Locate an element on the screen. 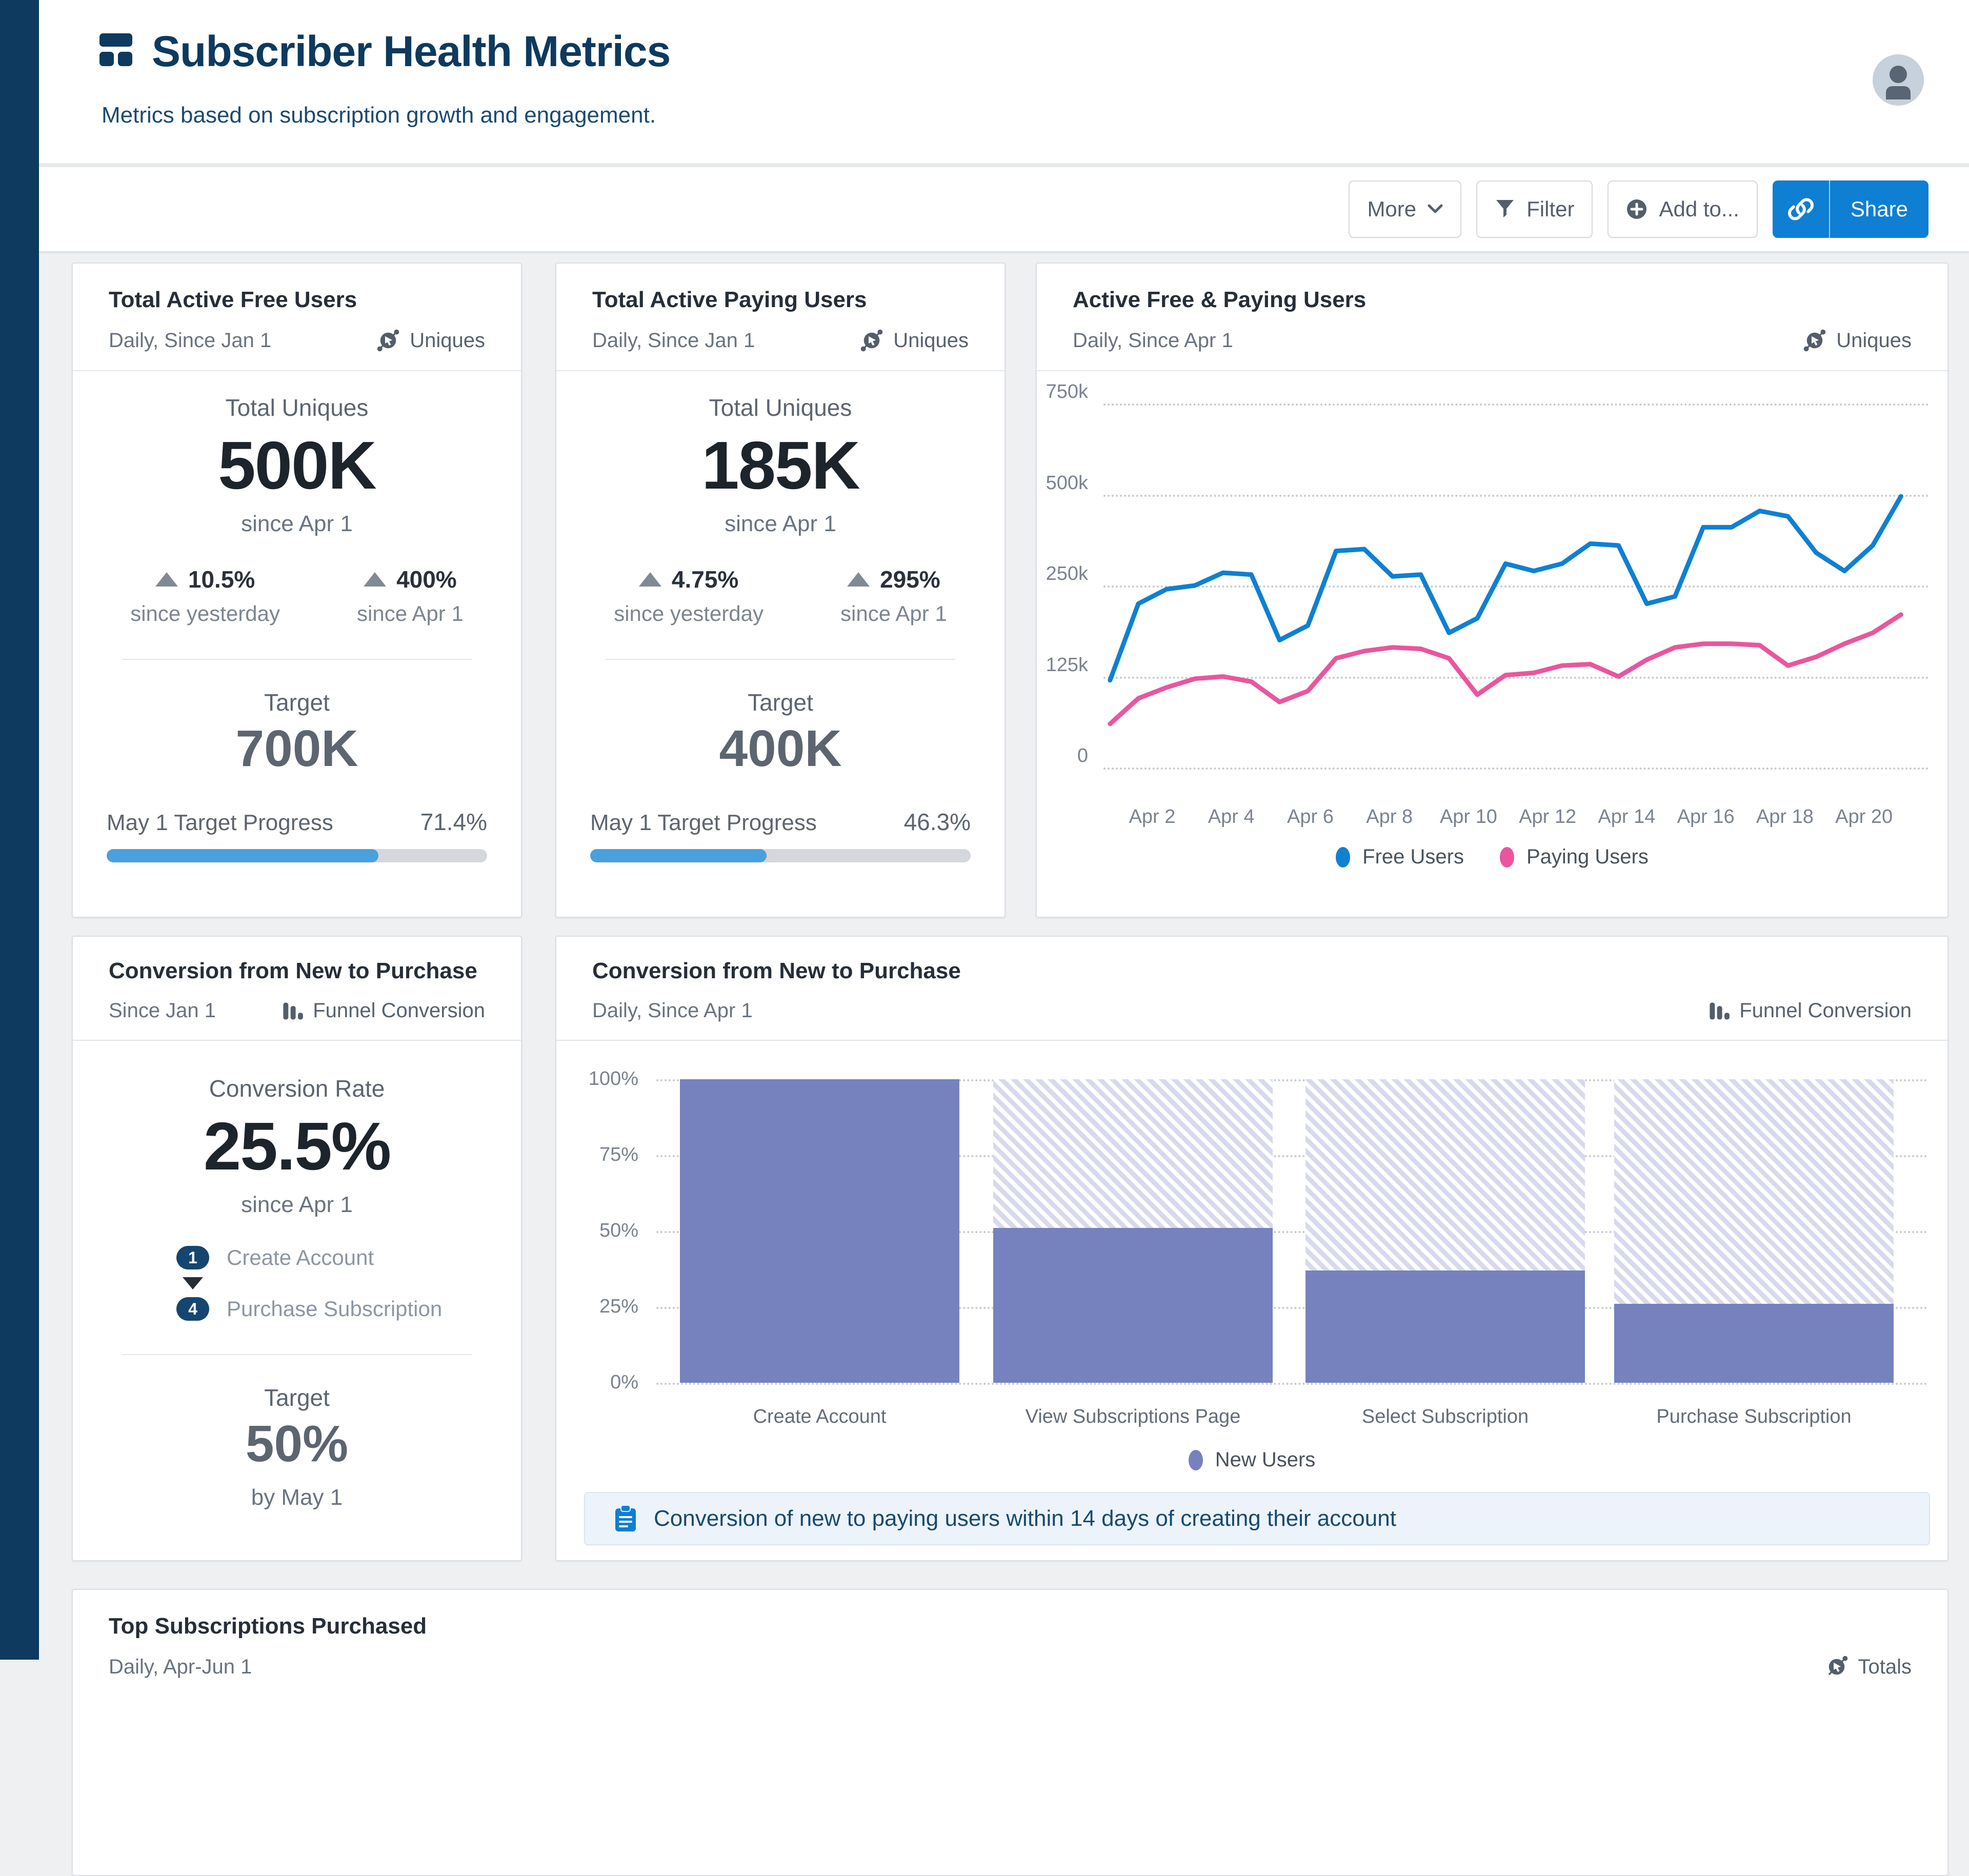  card-title: Top Subscriptions Purchased is located at coordinates (268, 1626).